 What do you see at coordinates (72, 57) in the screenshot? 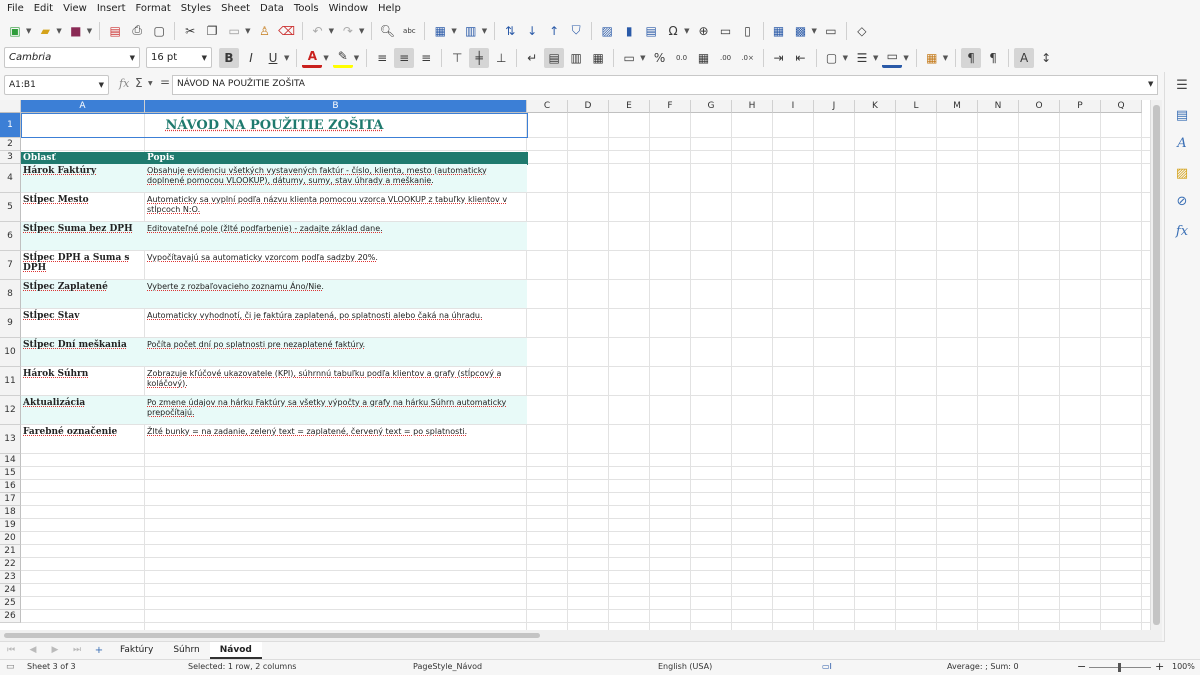
I see `font-name-box: Cambria ▼` at bounding box center [72, 57].